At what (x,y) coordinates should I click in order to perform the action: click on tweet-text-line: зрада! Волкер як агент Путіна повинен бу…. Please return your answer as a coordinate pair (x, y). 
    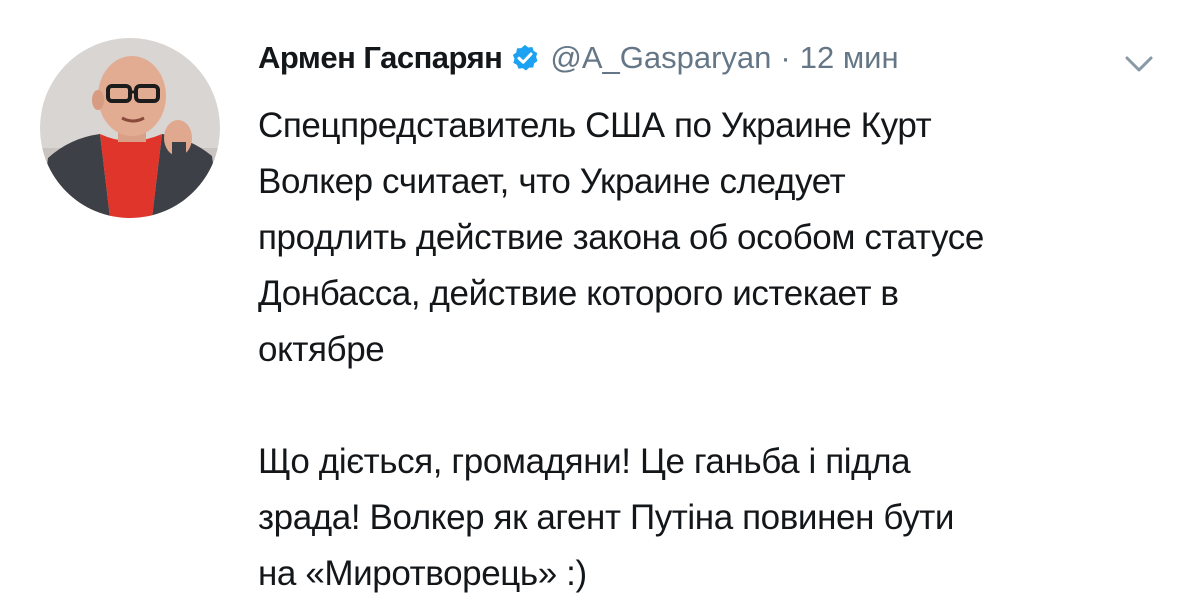
    Looking at the image, I should click on (606, 517).